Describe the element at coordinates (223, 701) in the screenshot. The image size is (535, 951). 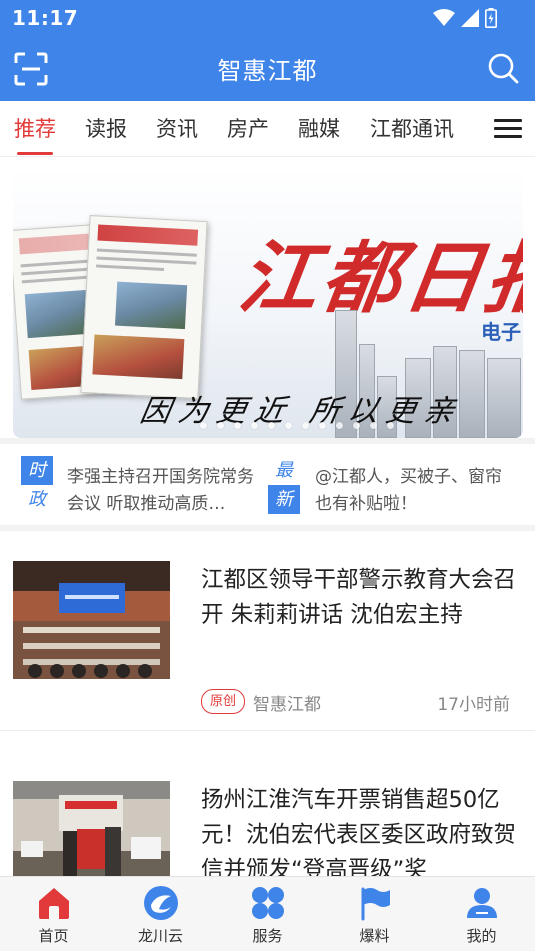
I see `original-tag: 原创` at that location.